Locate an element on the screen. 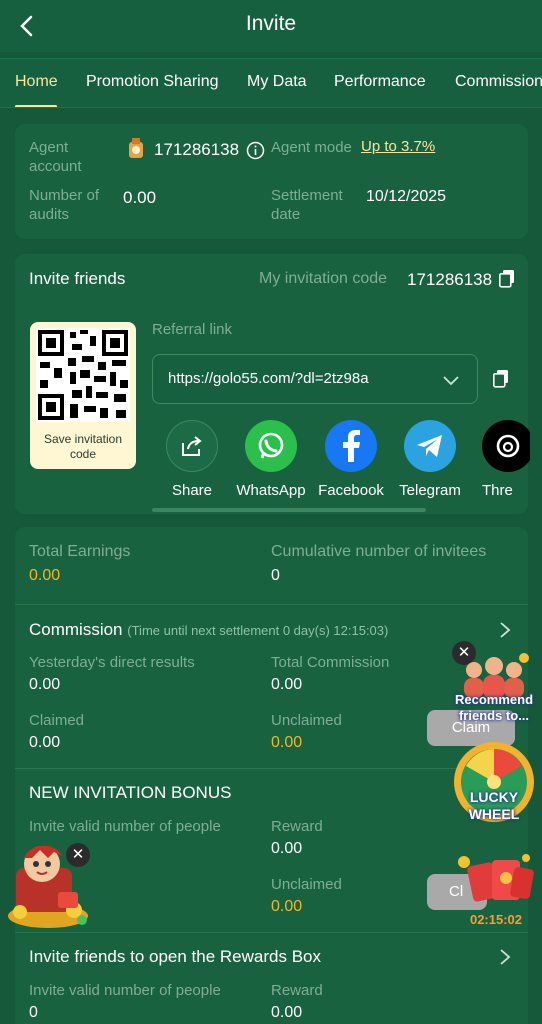  cumulative-invitees-label: Cumulative number of invitees is located at coordinates (379, 551).